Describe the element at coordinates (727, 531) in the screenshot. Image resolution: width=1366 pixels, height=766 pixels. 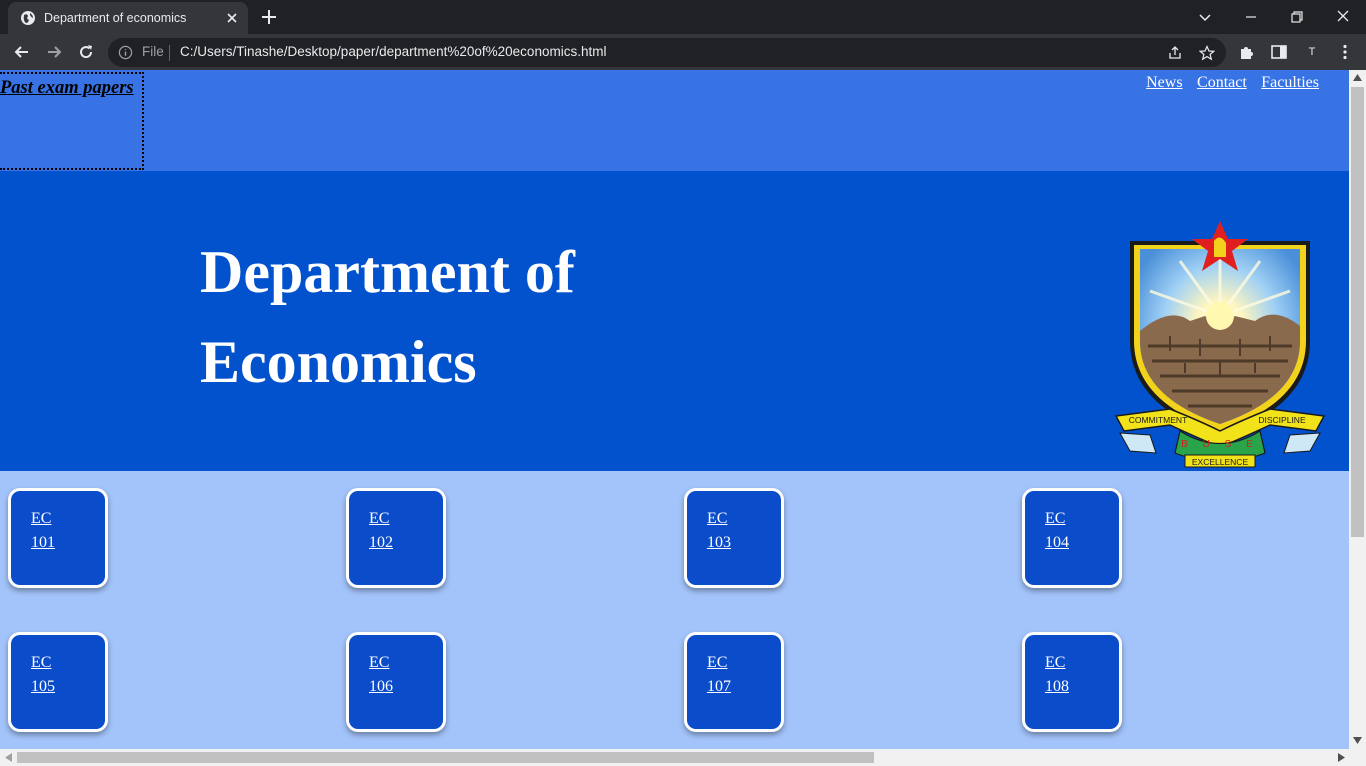
I see `course-link: EC 103` at that location.